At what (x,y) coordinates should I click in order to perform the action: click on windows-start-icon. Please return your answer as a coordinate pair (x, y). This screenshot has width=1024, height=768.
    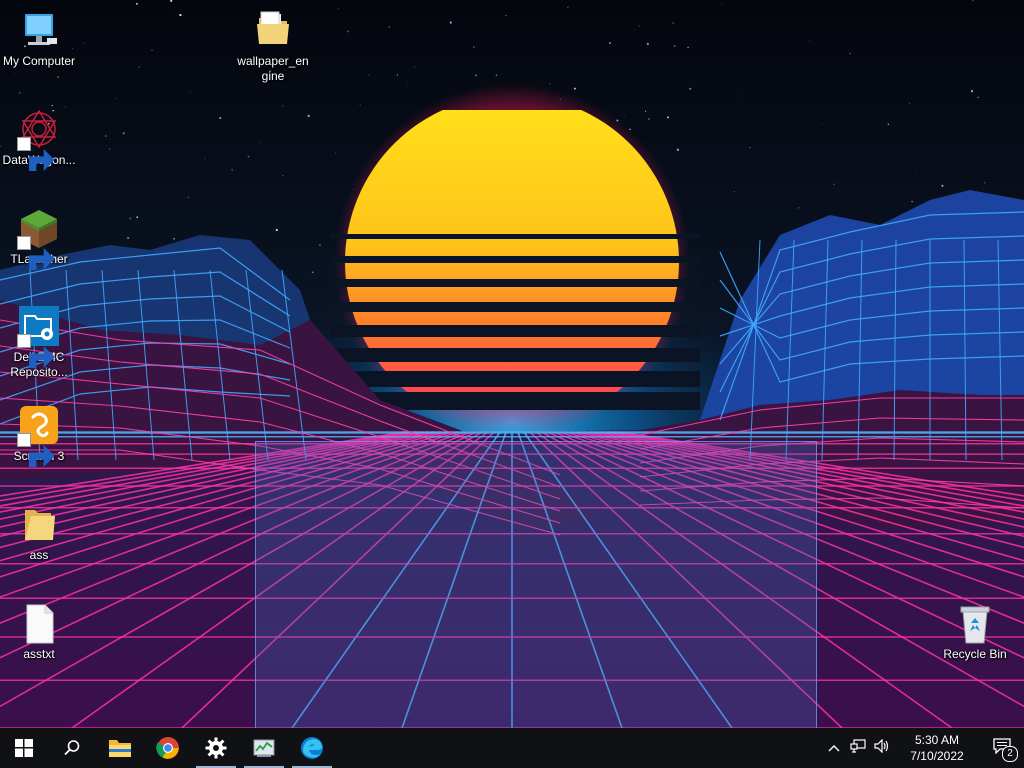
    Looking at the image, I should click on (24, 748).